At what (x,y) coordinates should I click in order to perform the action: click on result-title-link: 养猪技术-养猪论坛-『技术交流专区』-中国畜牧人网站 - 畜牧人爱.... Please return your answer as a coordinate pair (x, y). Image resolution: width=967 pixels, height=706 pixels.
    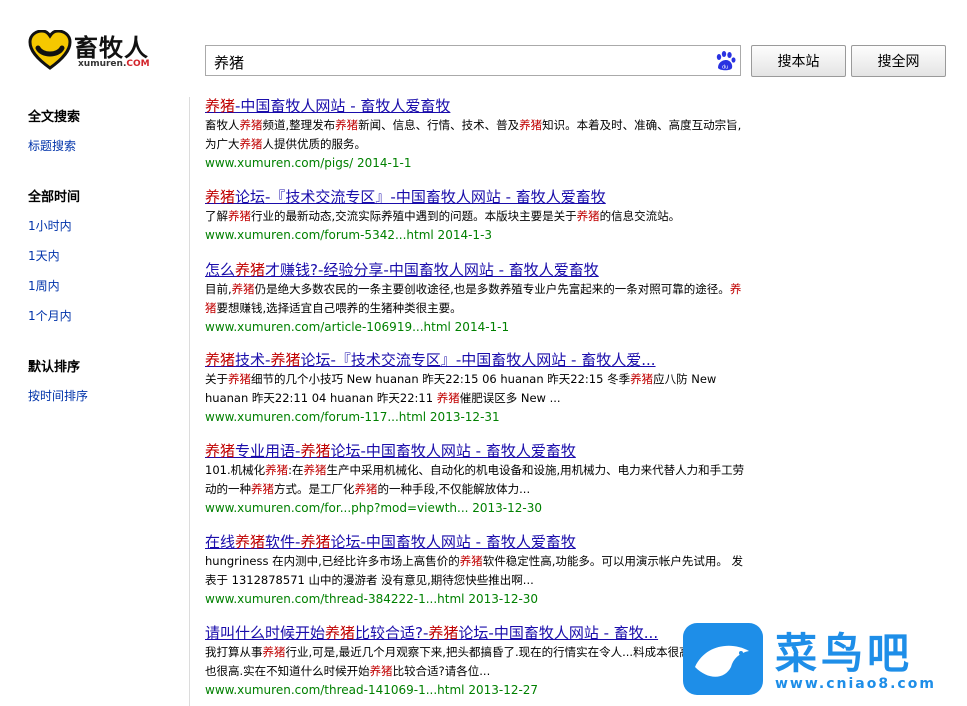
    Looking at the image, I should click on (477, 360).